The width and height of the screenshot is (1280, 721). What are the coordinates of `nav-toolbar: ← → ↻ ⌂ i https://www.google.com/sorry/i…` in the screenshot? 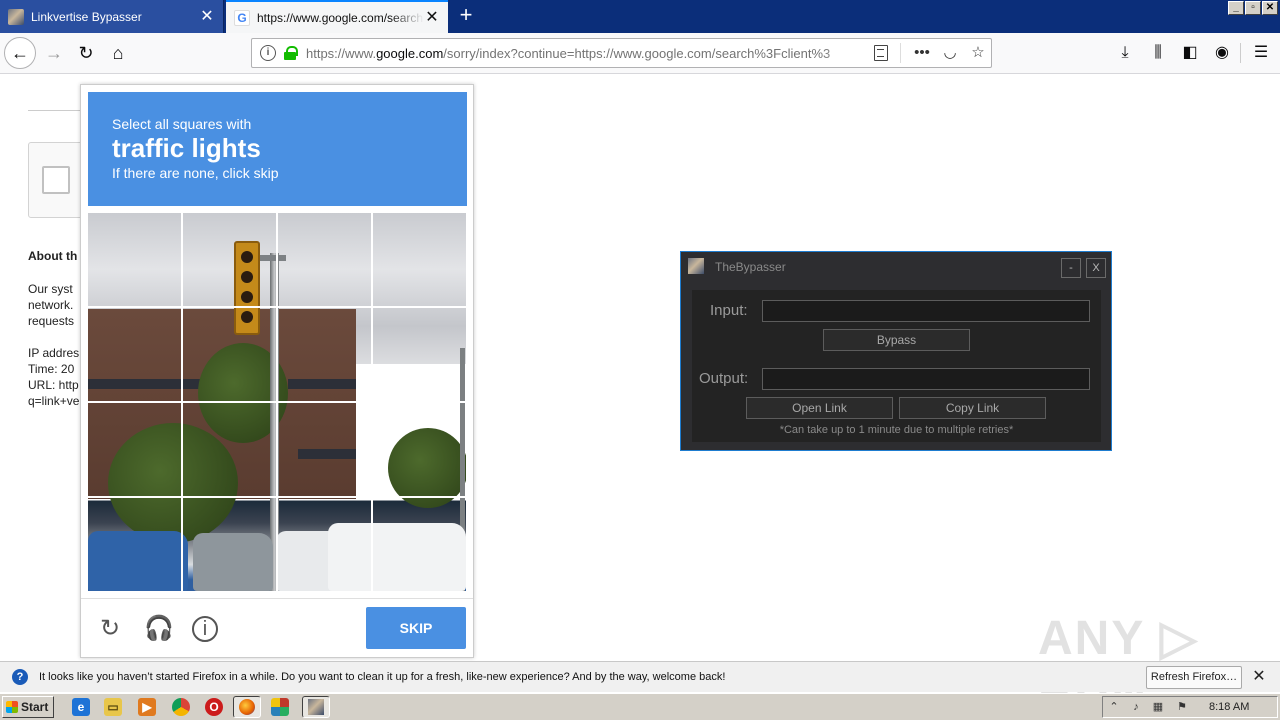 It's located at (640, 53).